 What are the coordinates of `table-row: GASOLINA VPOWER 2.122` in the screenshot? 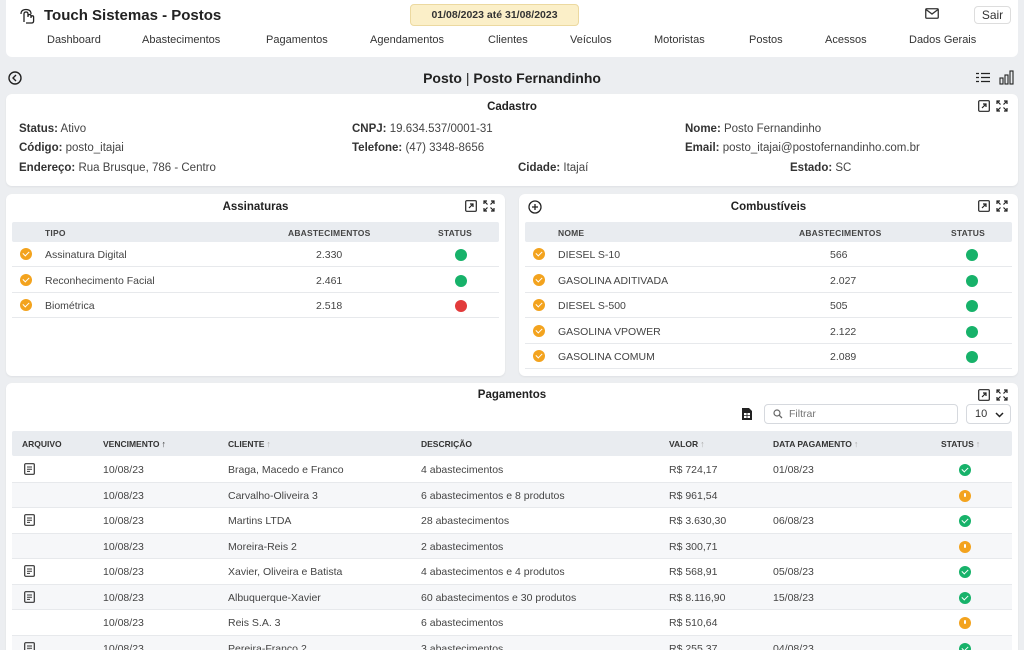 It's located at (768, 331).